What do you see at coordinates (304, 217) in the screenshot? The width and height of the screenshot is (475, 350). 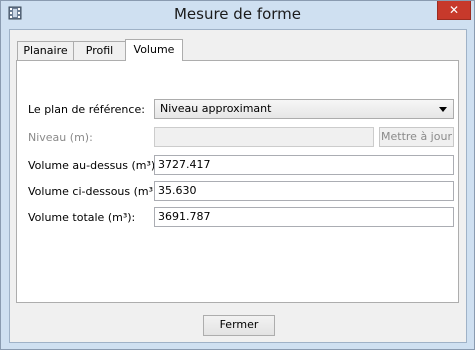 I see `volume-total-field: 3691.787` at bounding box center [304, 217].